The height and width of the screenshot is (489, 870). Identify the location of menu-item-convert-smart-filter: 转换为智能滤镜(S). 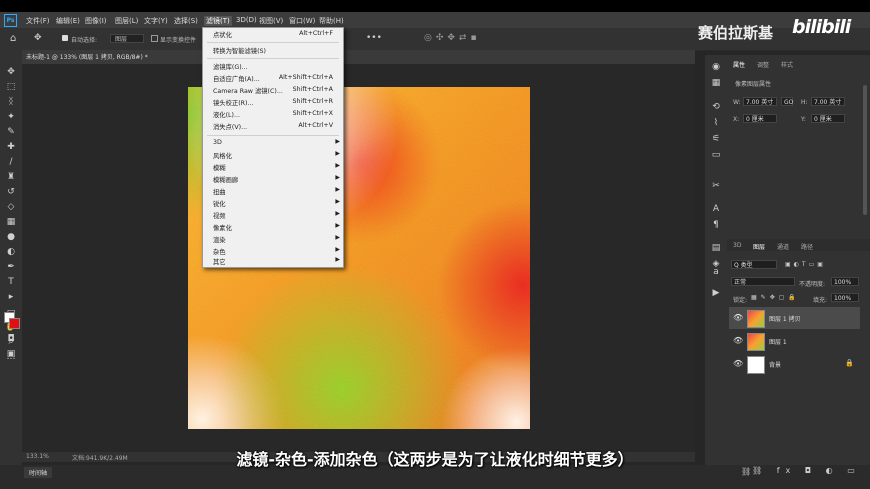
(273, 50).